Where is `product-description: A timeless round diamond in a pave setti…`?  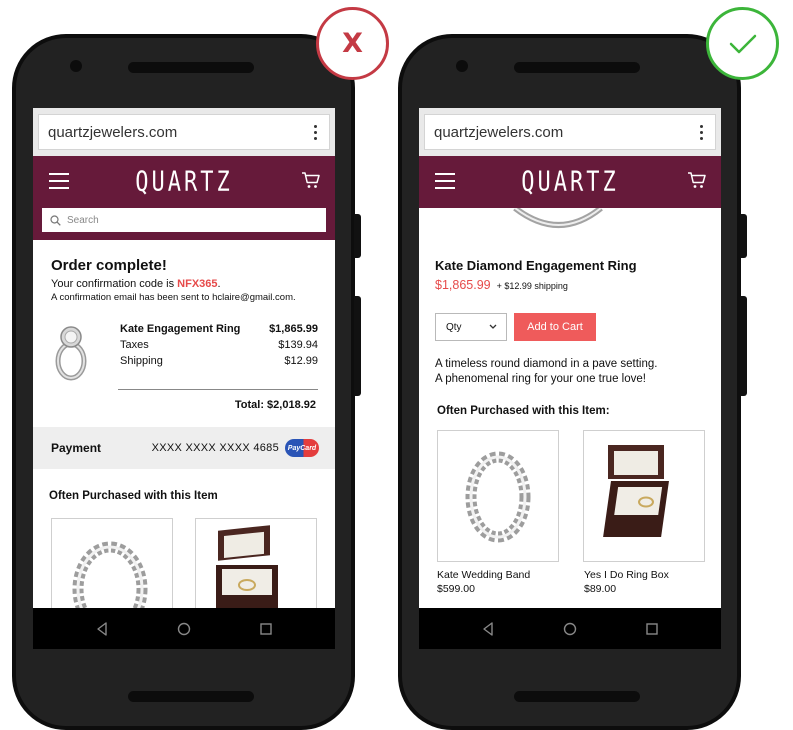
product-description: A timeless round diamond in a pave setti… is located at coordinates (575, 372).